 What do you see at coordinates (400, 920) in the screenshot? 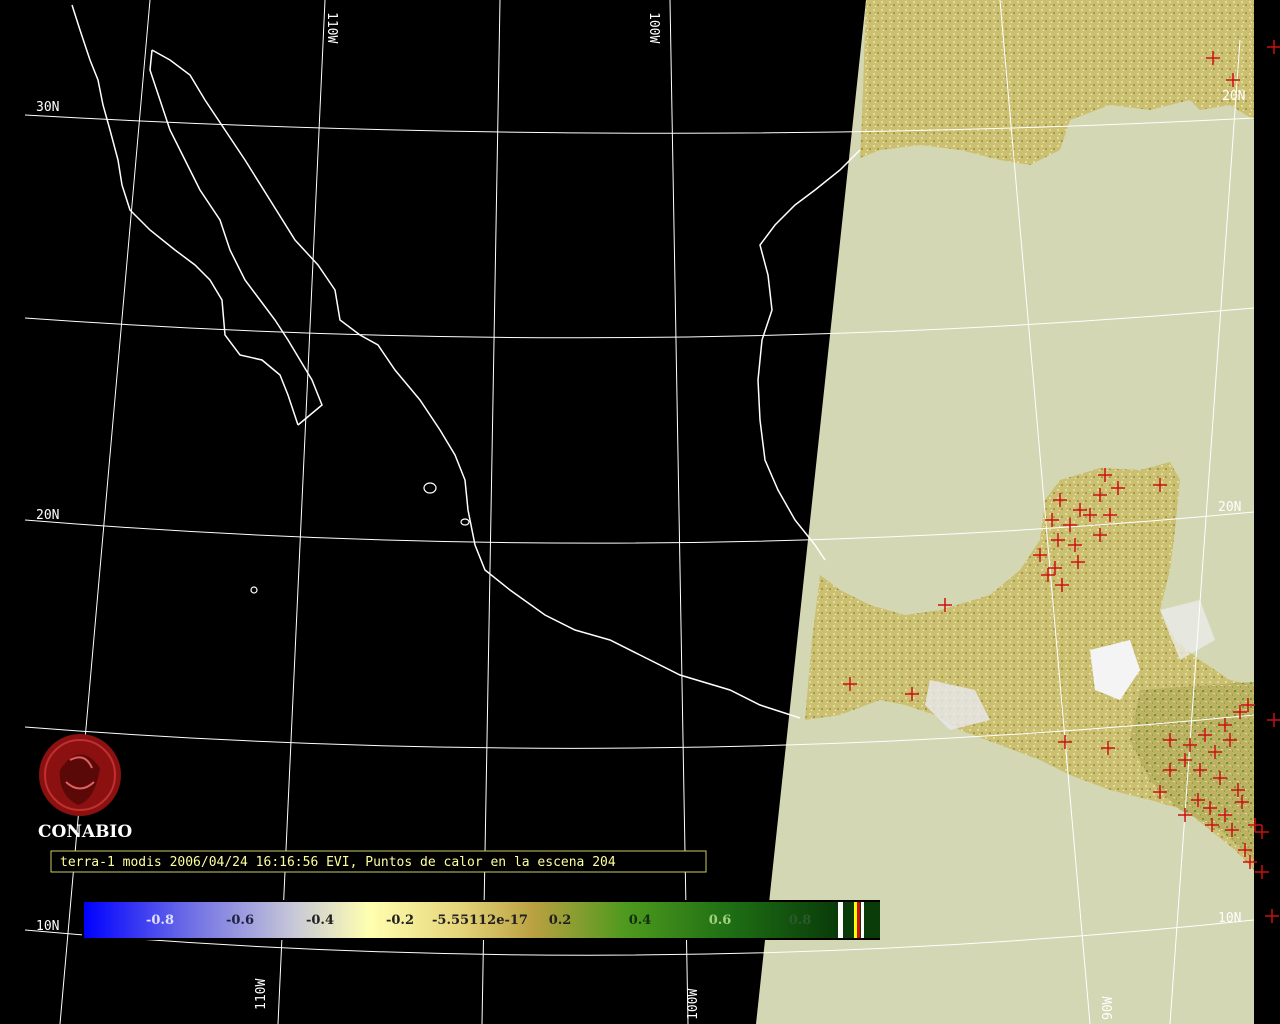
I see `colorbar-tick-label: -0.2` at bounding box center [400, 920].